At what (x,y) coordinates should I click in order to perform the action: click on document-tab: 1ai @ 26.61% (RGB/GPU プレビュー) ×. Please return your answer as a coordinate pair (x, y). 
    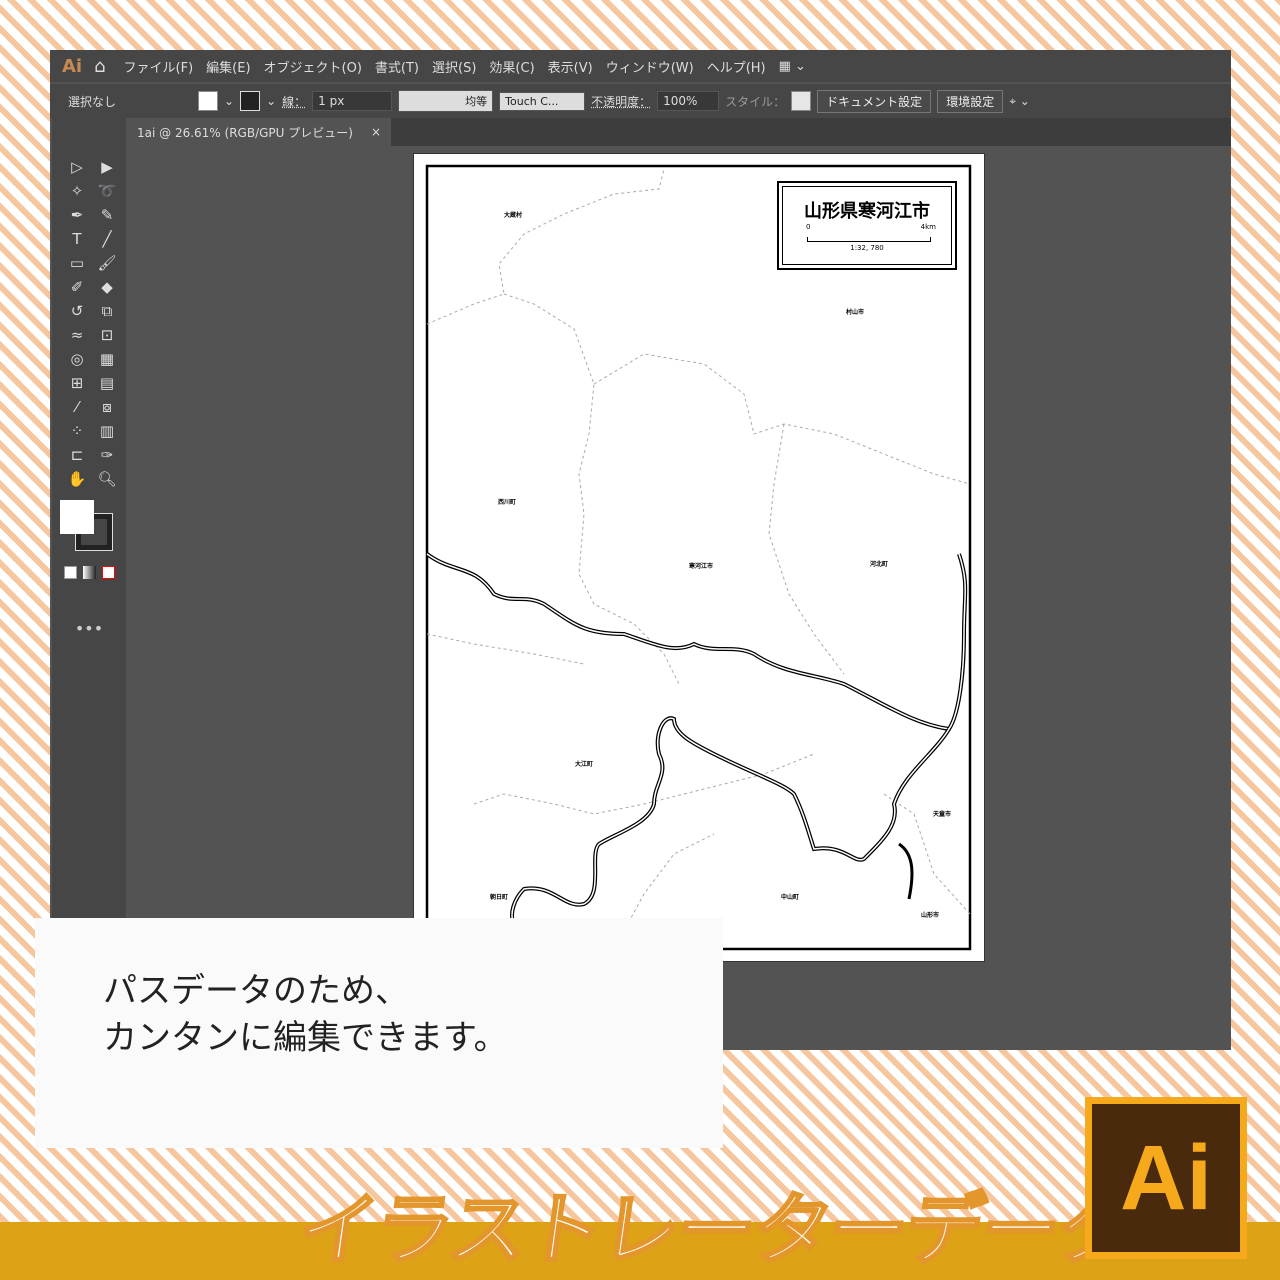
    Looking at the image, I should click on (259, 132).